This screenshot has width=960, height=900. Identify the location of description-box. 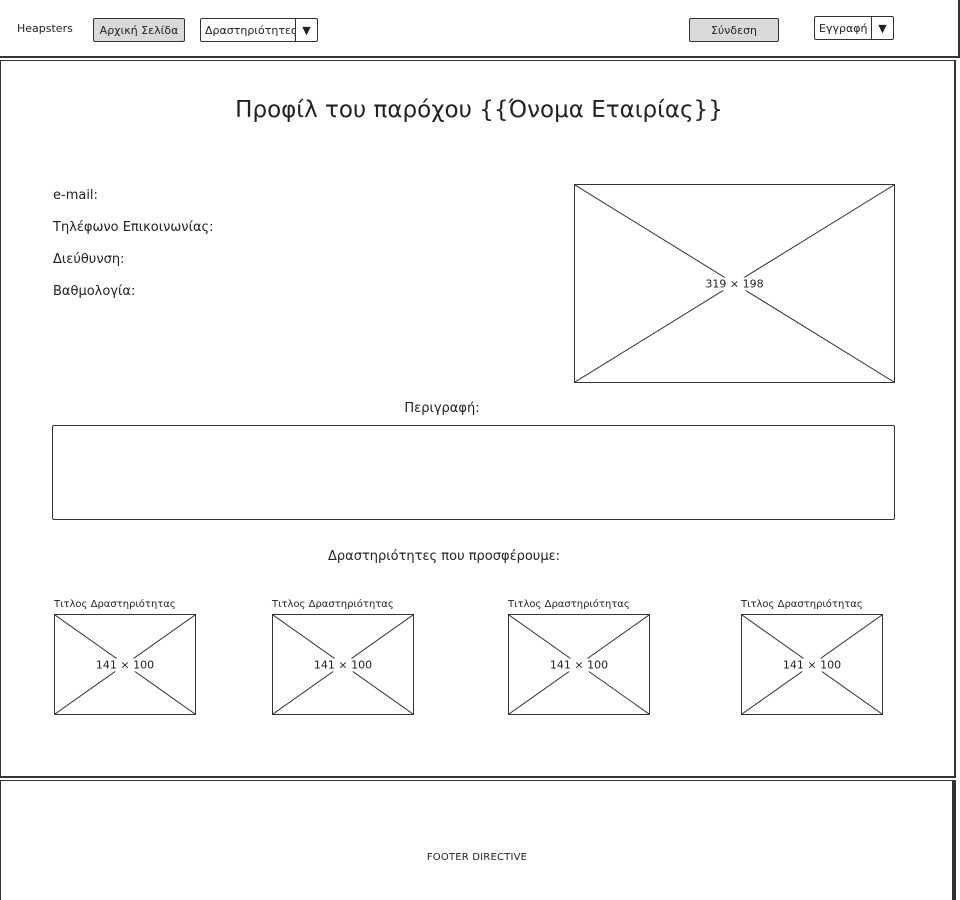
(473, 472).